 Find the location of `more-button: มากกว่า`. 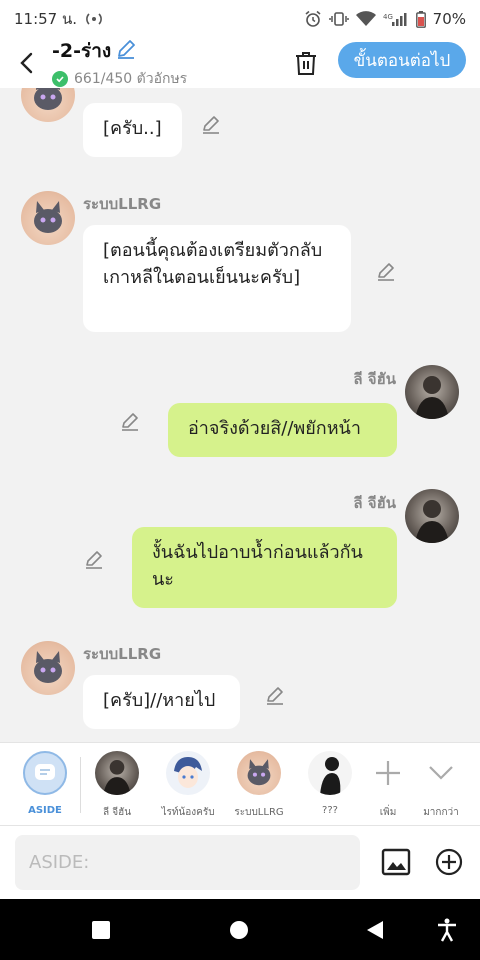

more-button: มากกว่า is located at coordinates (441, 787).